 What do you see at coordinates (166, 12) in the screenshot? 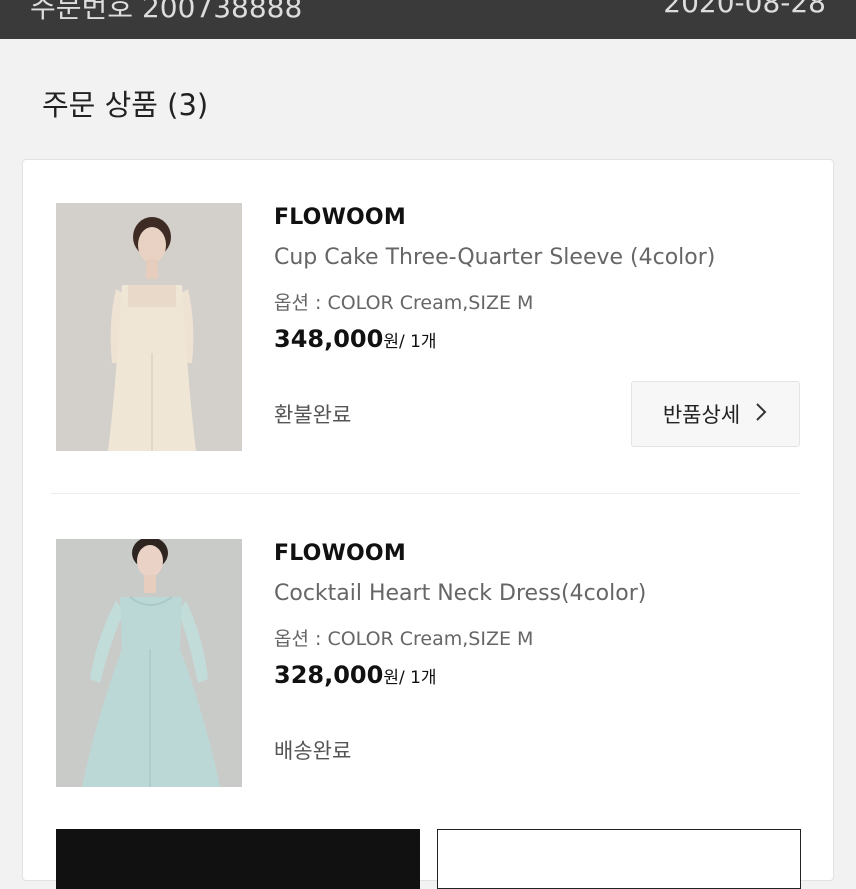
I see `order-number: 주문번호 200738888` at bounding box center [166, 12].